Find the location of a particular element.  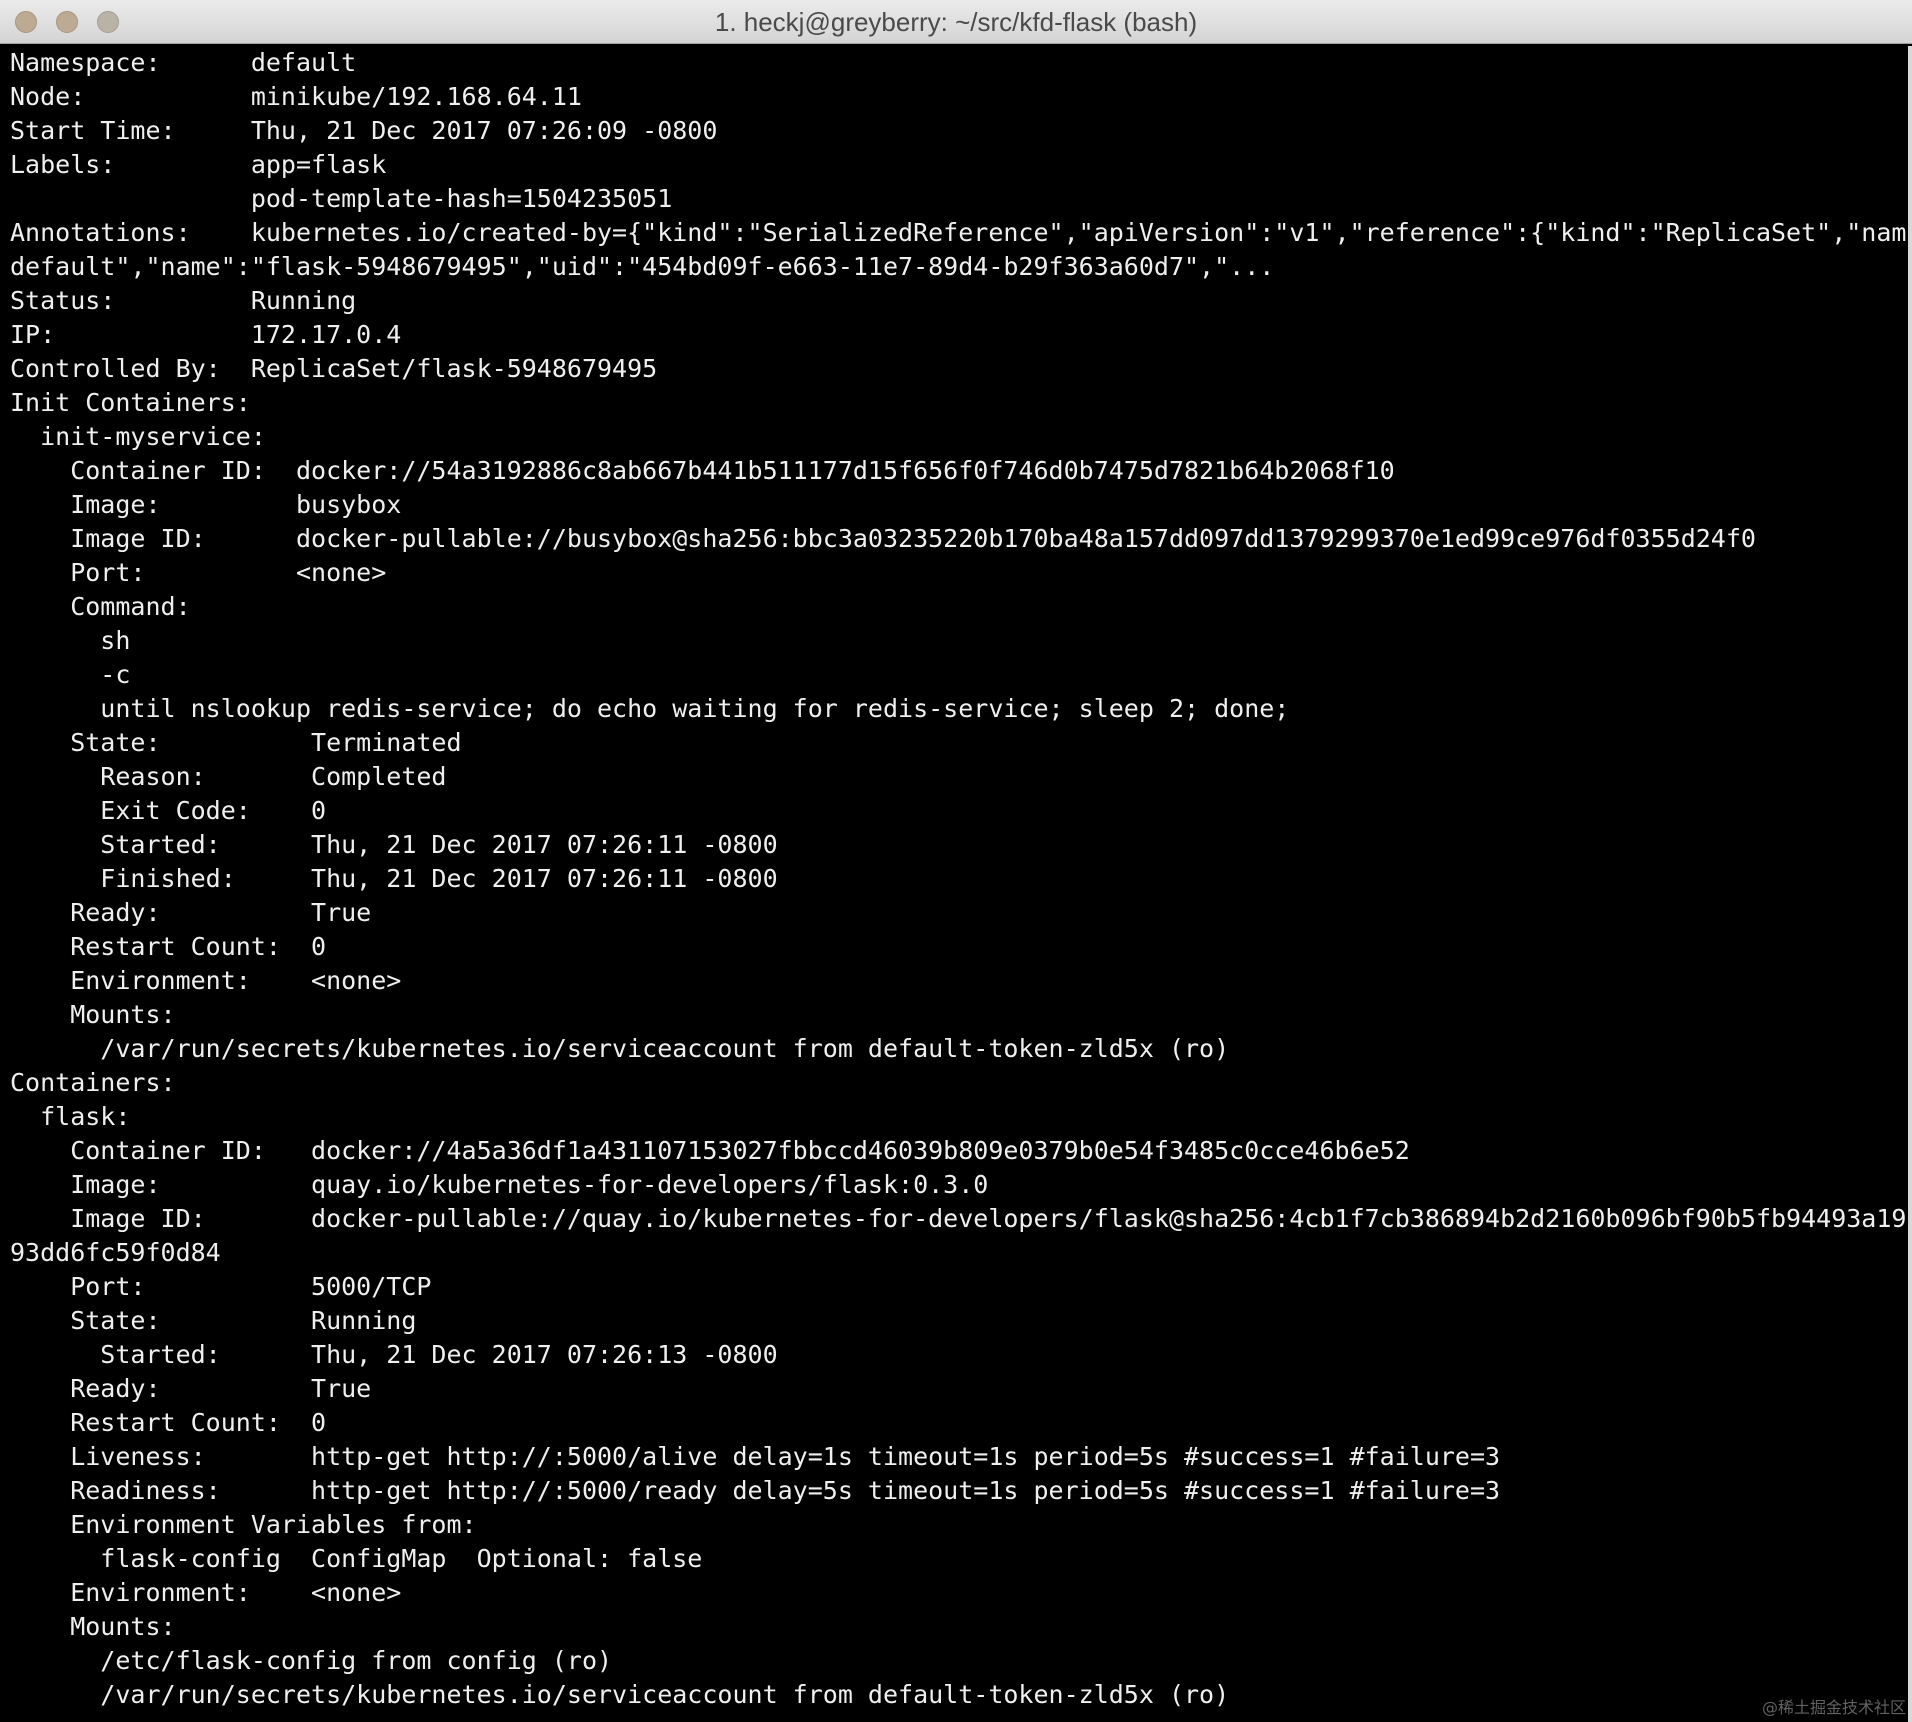

terminal-line: Image: busybox is located at coordinates (206, 504).